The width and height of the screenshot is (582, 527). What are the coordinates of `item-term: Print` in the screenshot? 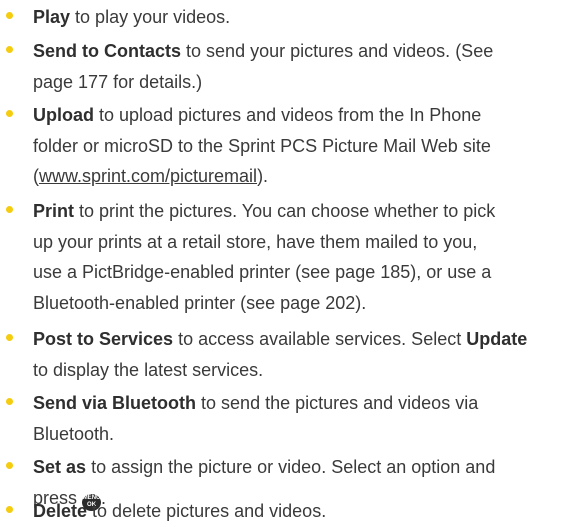 It's located at (54, 211).